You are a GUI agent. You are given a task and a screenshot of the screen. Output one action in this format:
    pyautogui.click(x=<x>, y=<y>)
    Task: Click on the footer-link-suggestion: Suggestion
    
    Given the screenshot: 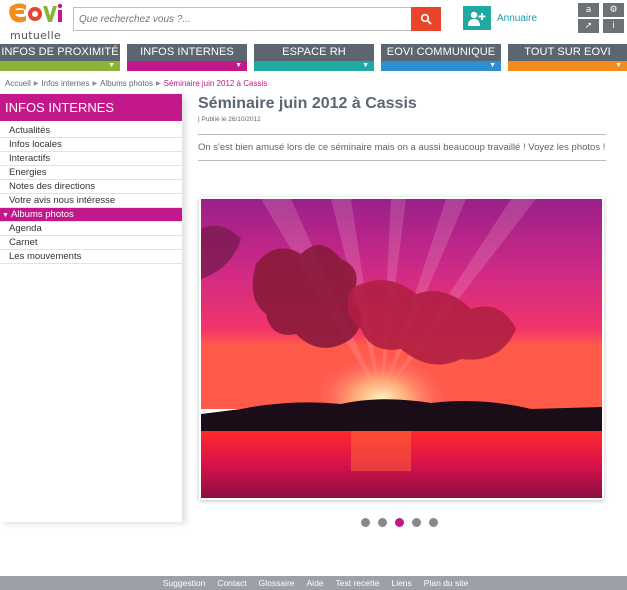 What is the action you would take?
    pyautogui.click(x=184, y=583)
    